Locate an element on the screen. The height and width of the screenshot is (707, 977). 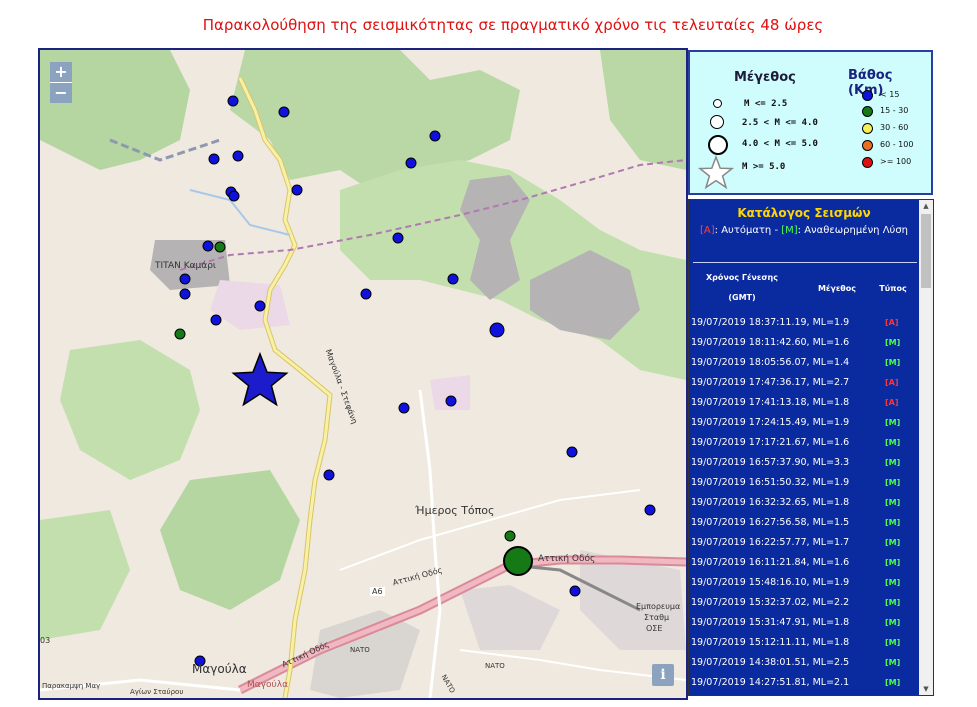
catalog-row: 19/07/2019 17:17:21.67, ML=1.6 [M] is located at coordinates (804, 444).